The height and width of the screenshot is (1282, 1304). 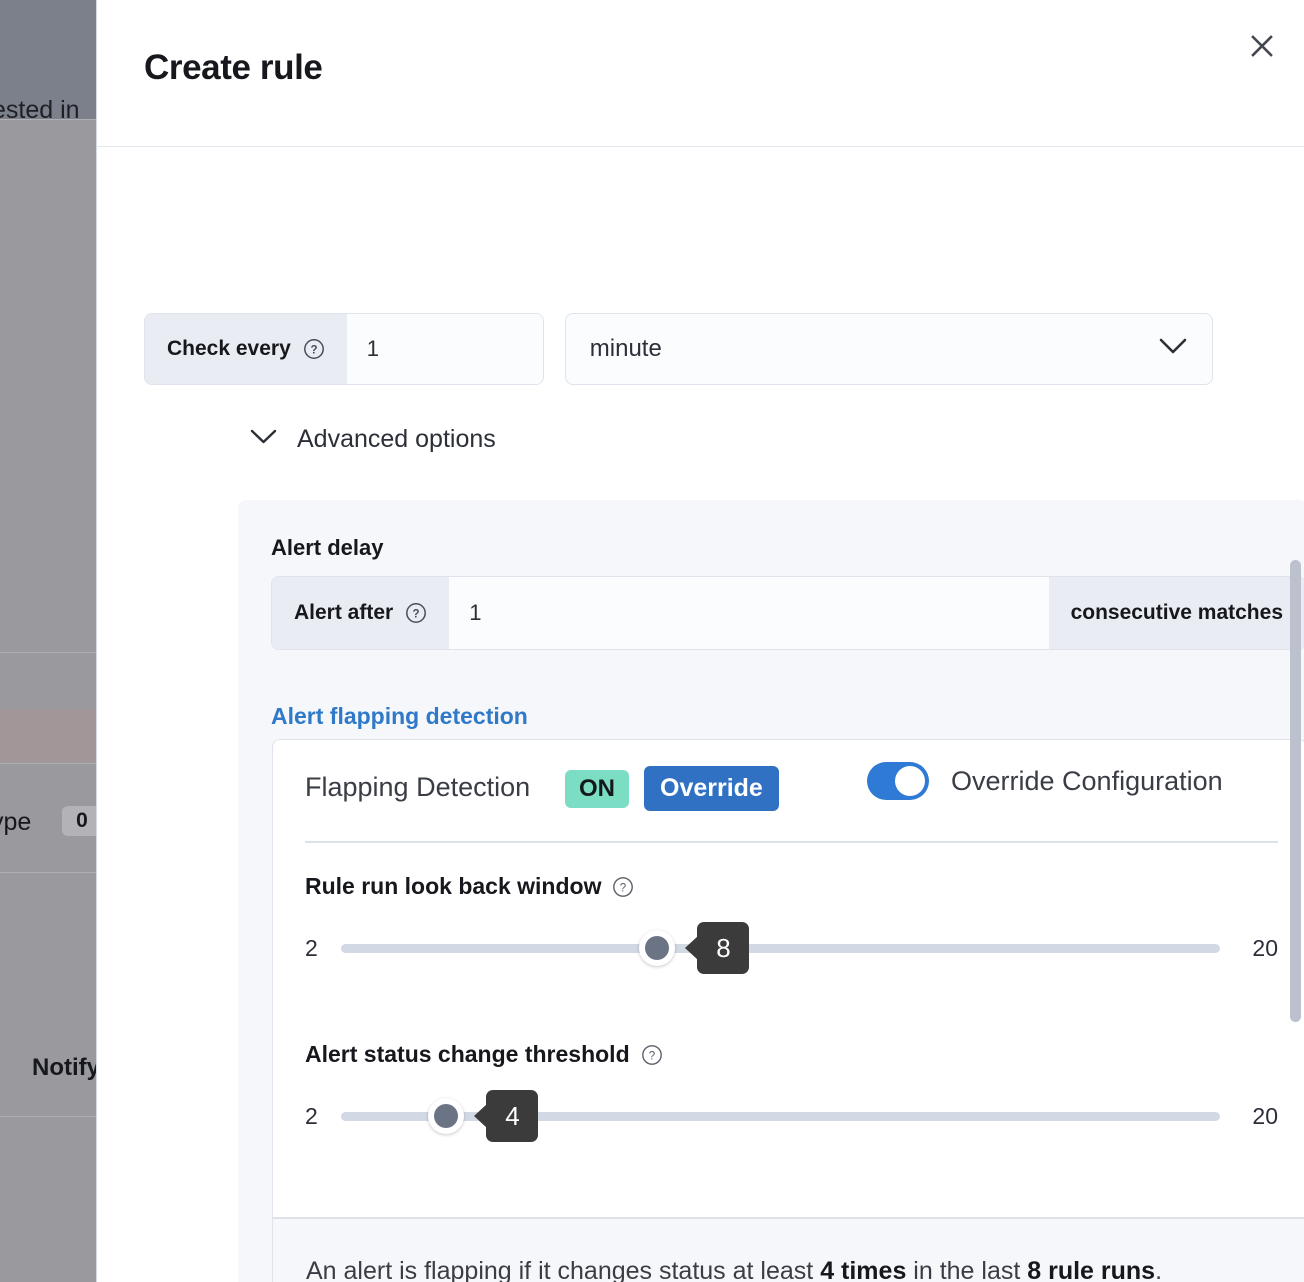 What do you see at coordinates (1159, 1269) in the screenshot?
I see `summary-part-3: .` at bounding box center [1159, 1269].